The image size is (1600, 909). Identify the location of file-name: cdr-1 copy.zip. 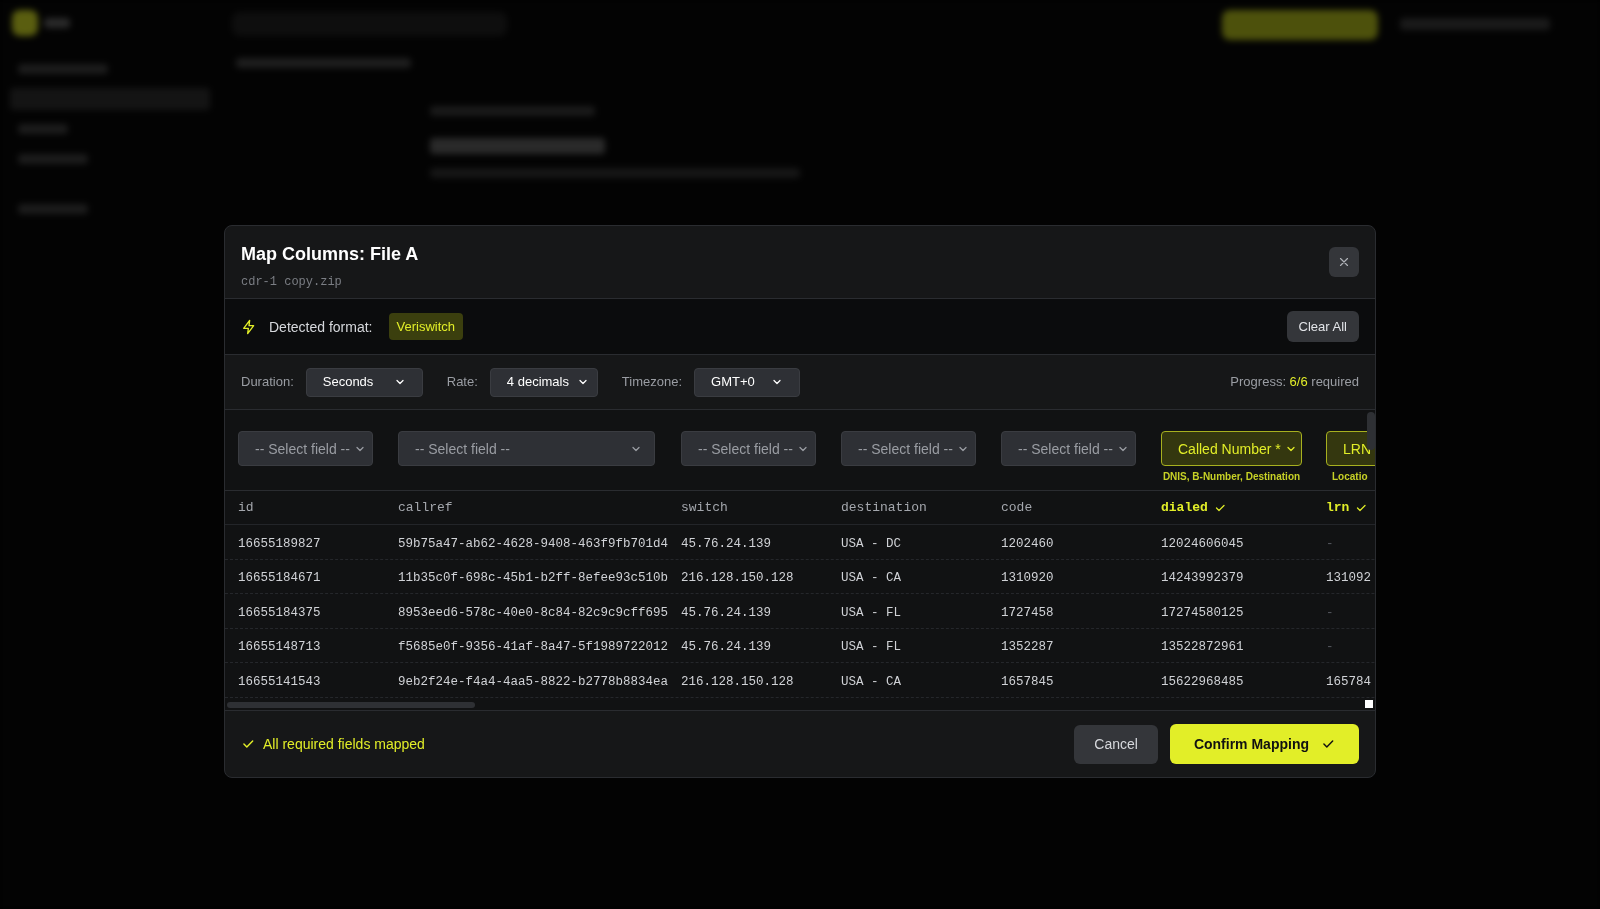
(292, 282).